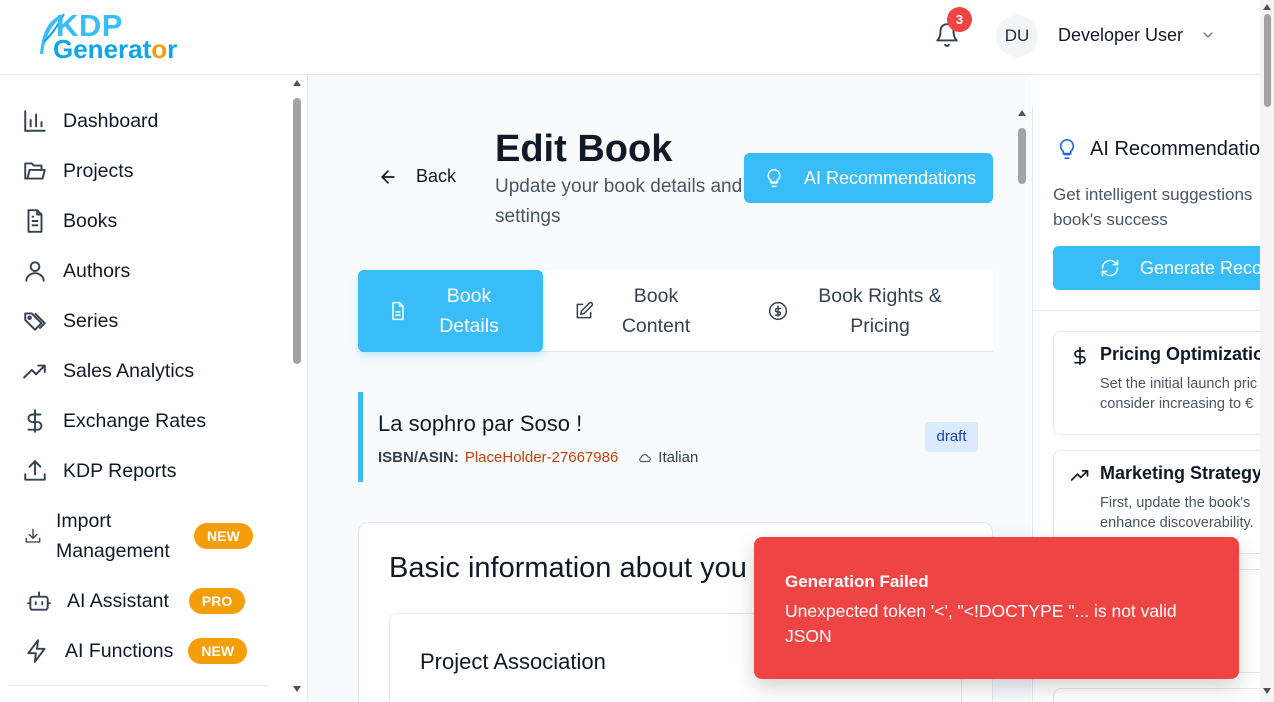  Describe the element at coordinates (113, 536) in the screenshot. I see `sidebar-item-label: Import Management` at that location.